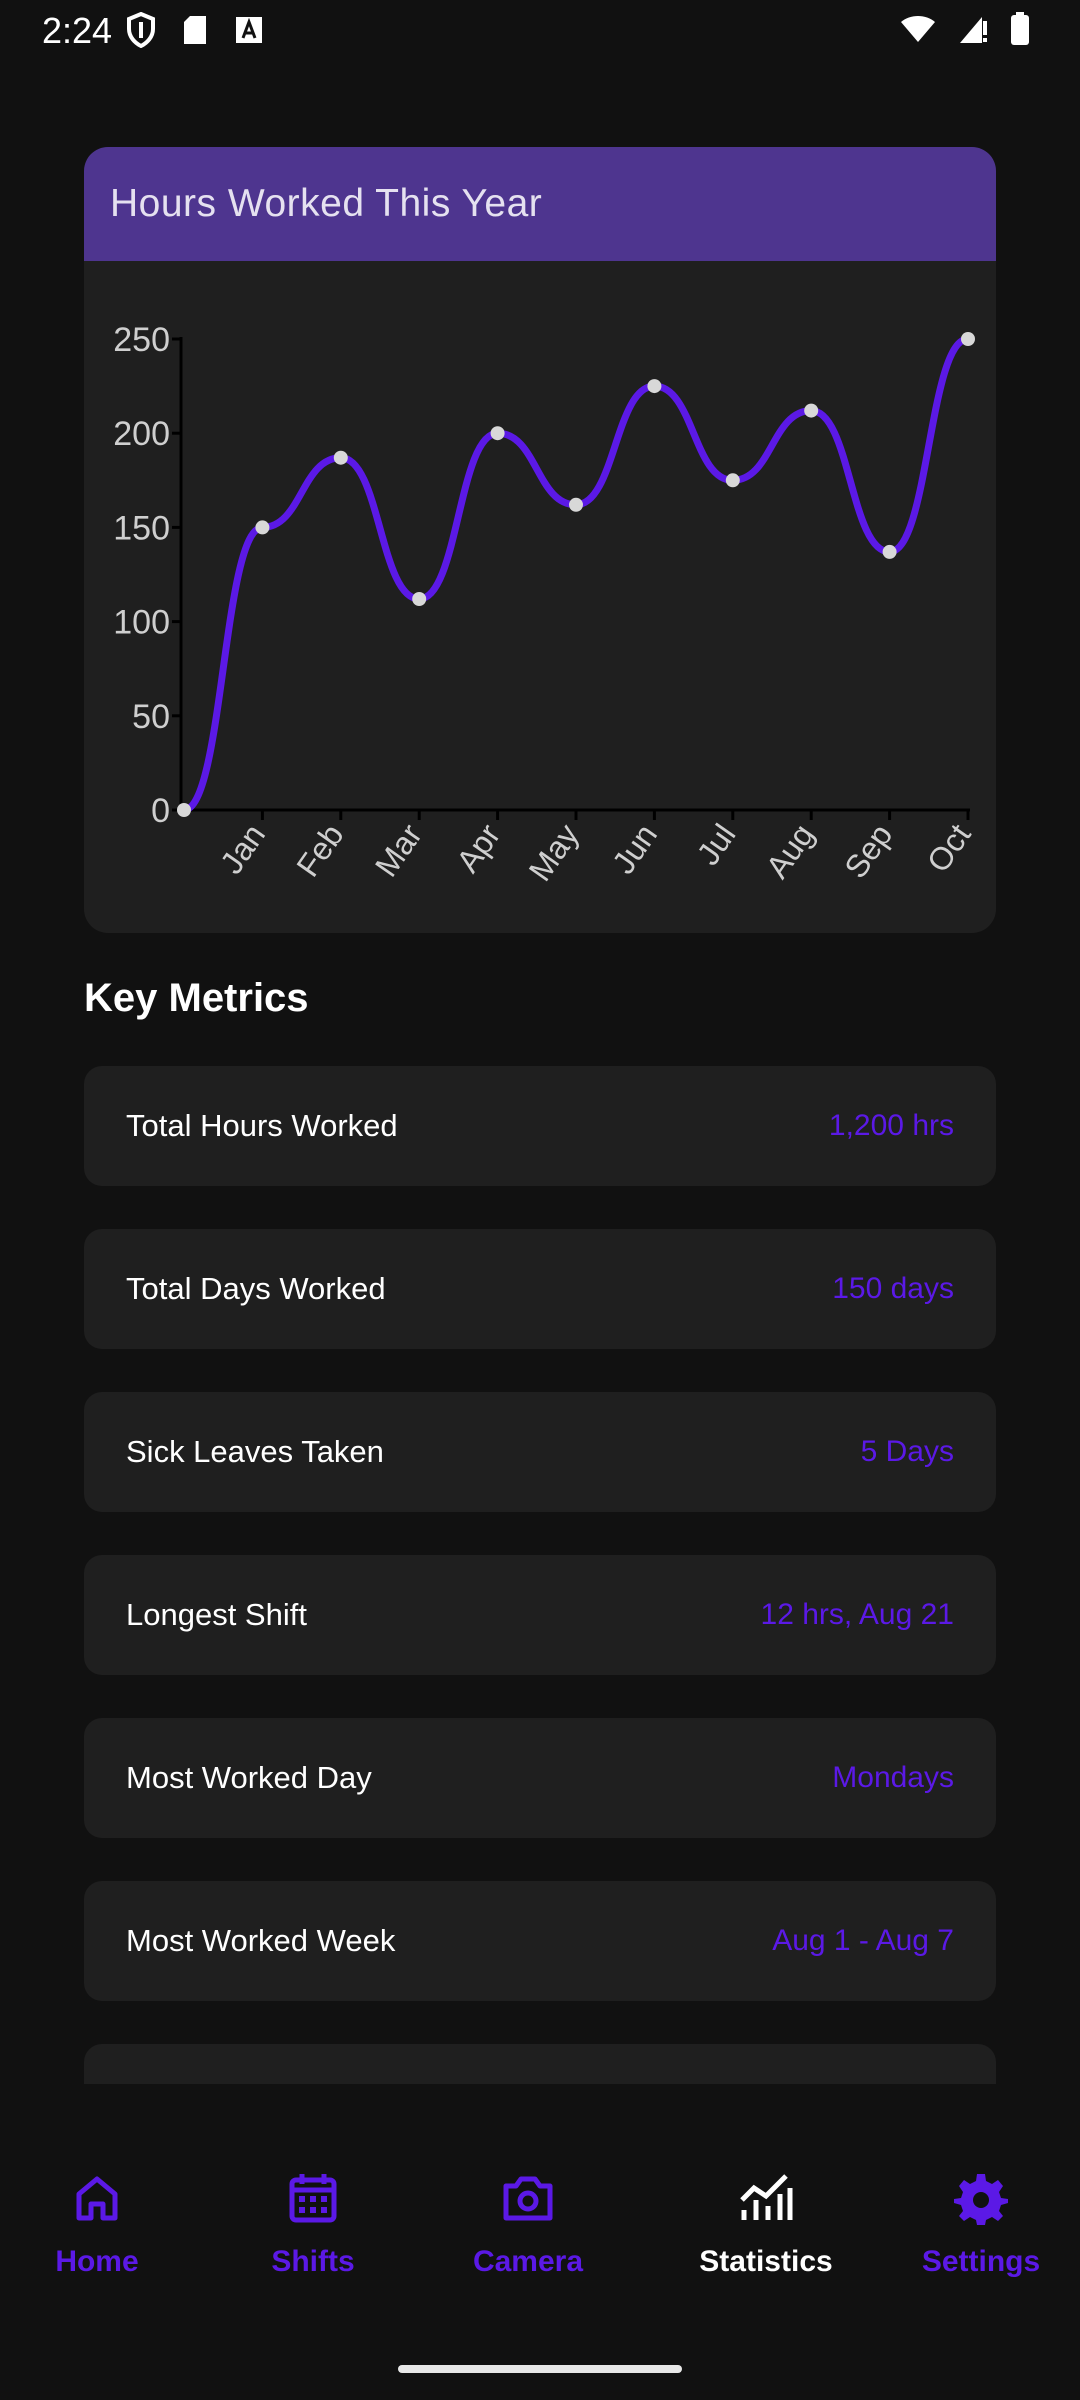 The height and width of the screenshot is (2400, 1080). Describe the element at coordinates (891, 1125) in the screenshot. I see `metric-value: 1,200 hrs` at that location.